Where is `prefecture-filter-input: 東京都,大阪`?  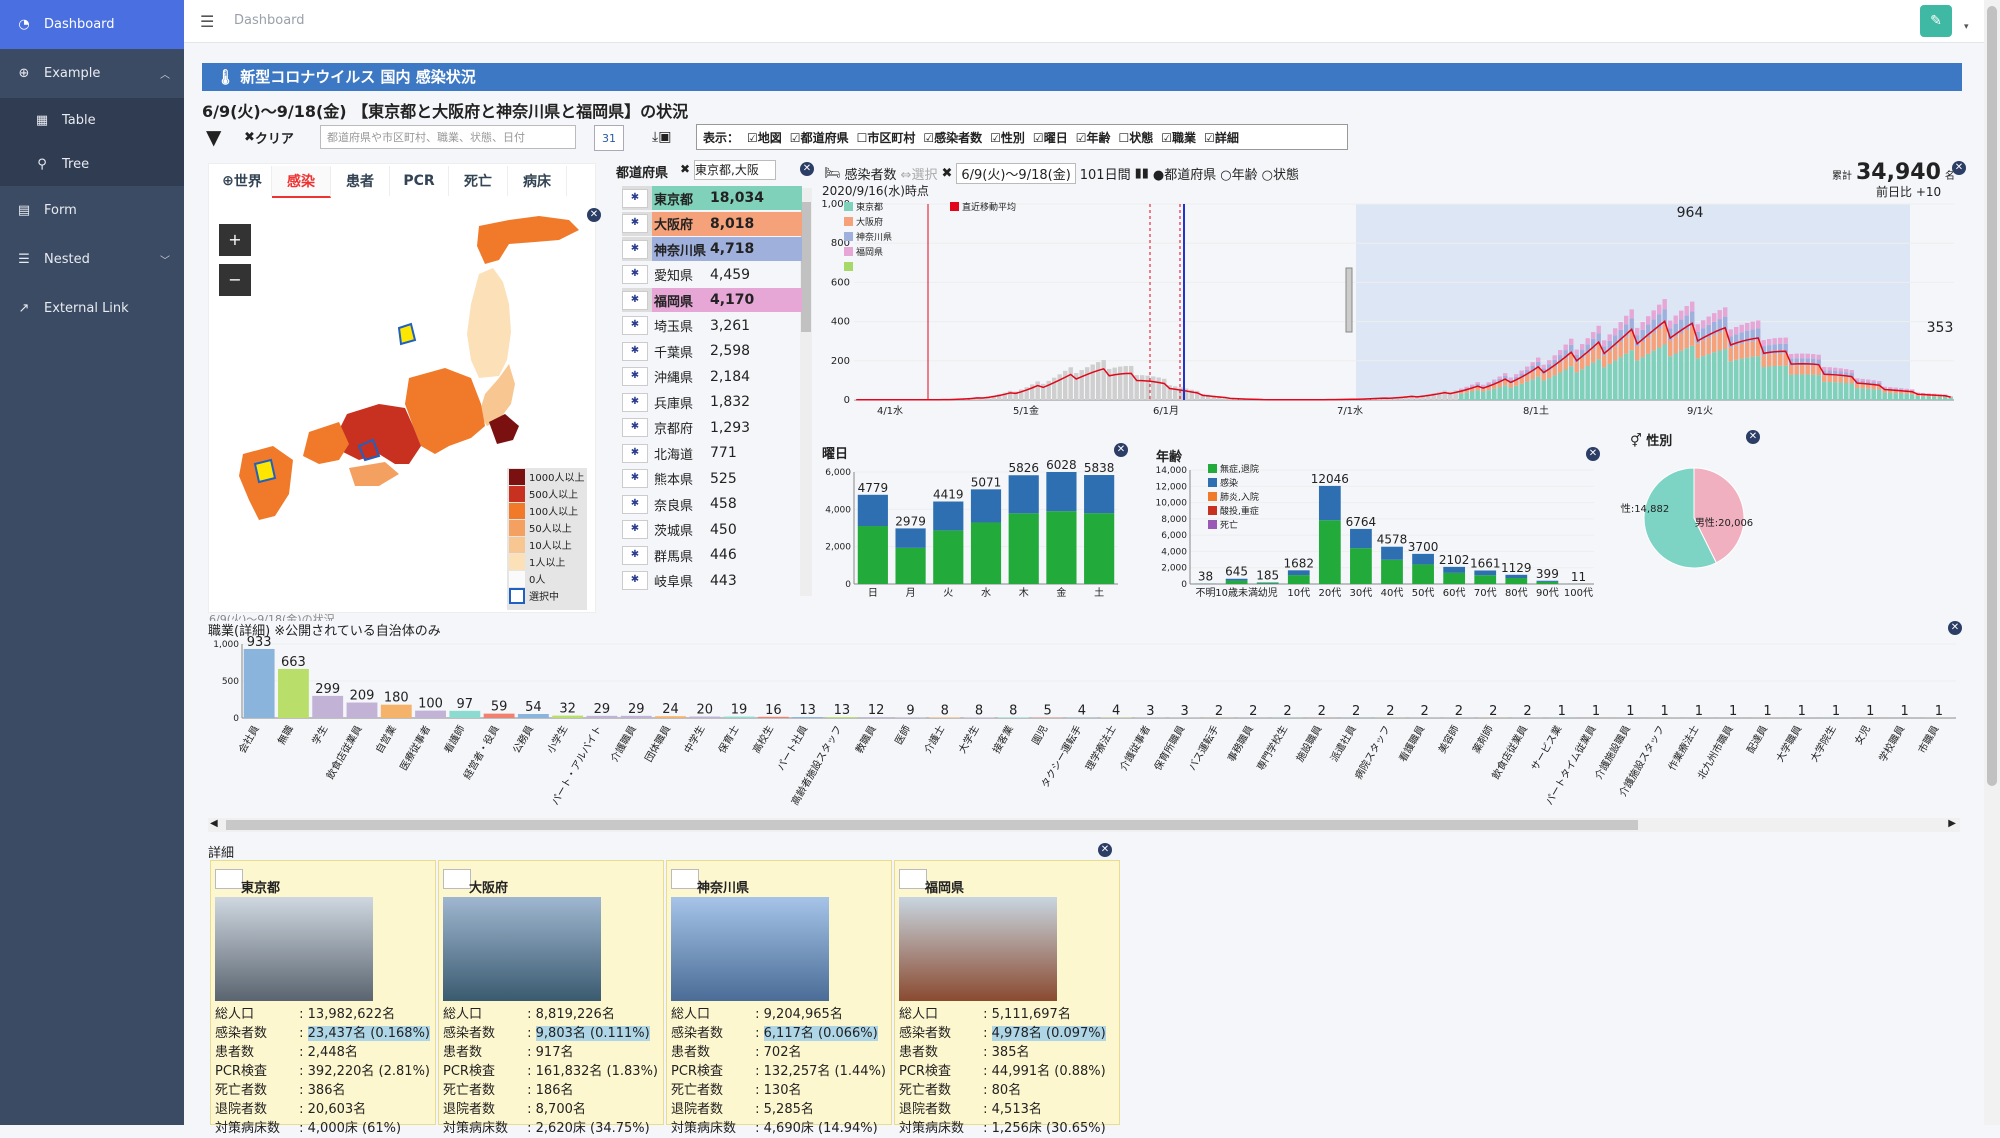
prefecture-filter-input: 東京都,大阪 is located at coordinates (735, 170).